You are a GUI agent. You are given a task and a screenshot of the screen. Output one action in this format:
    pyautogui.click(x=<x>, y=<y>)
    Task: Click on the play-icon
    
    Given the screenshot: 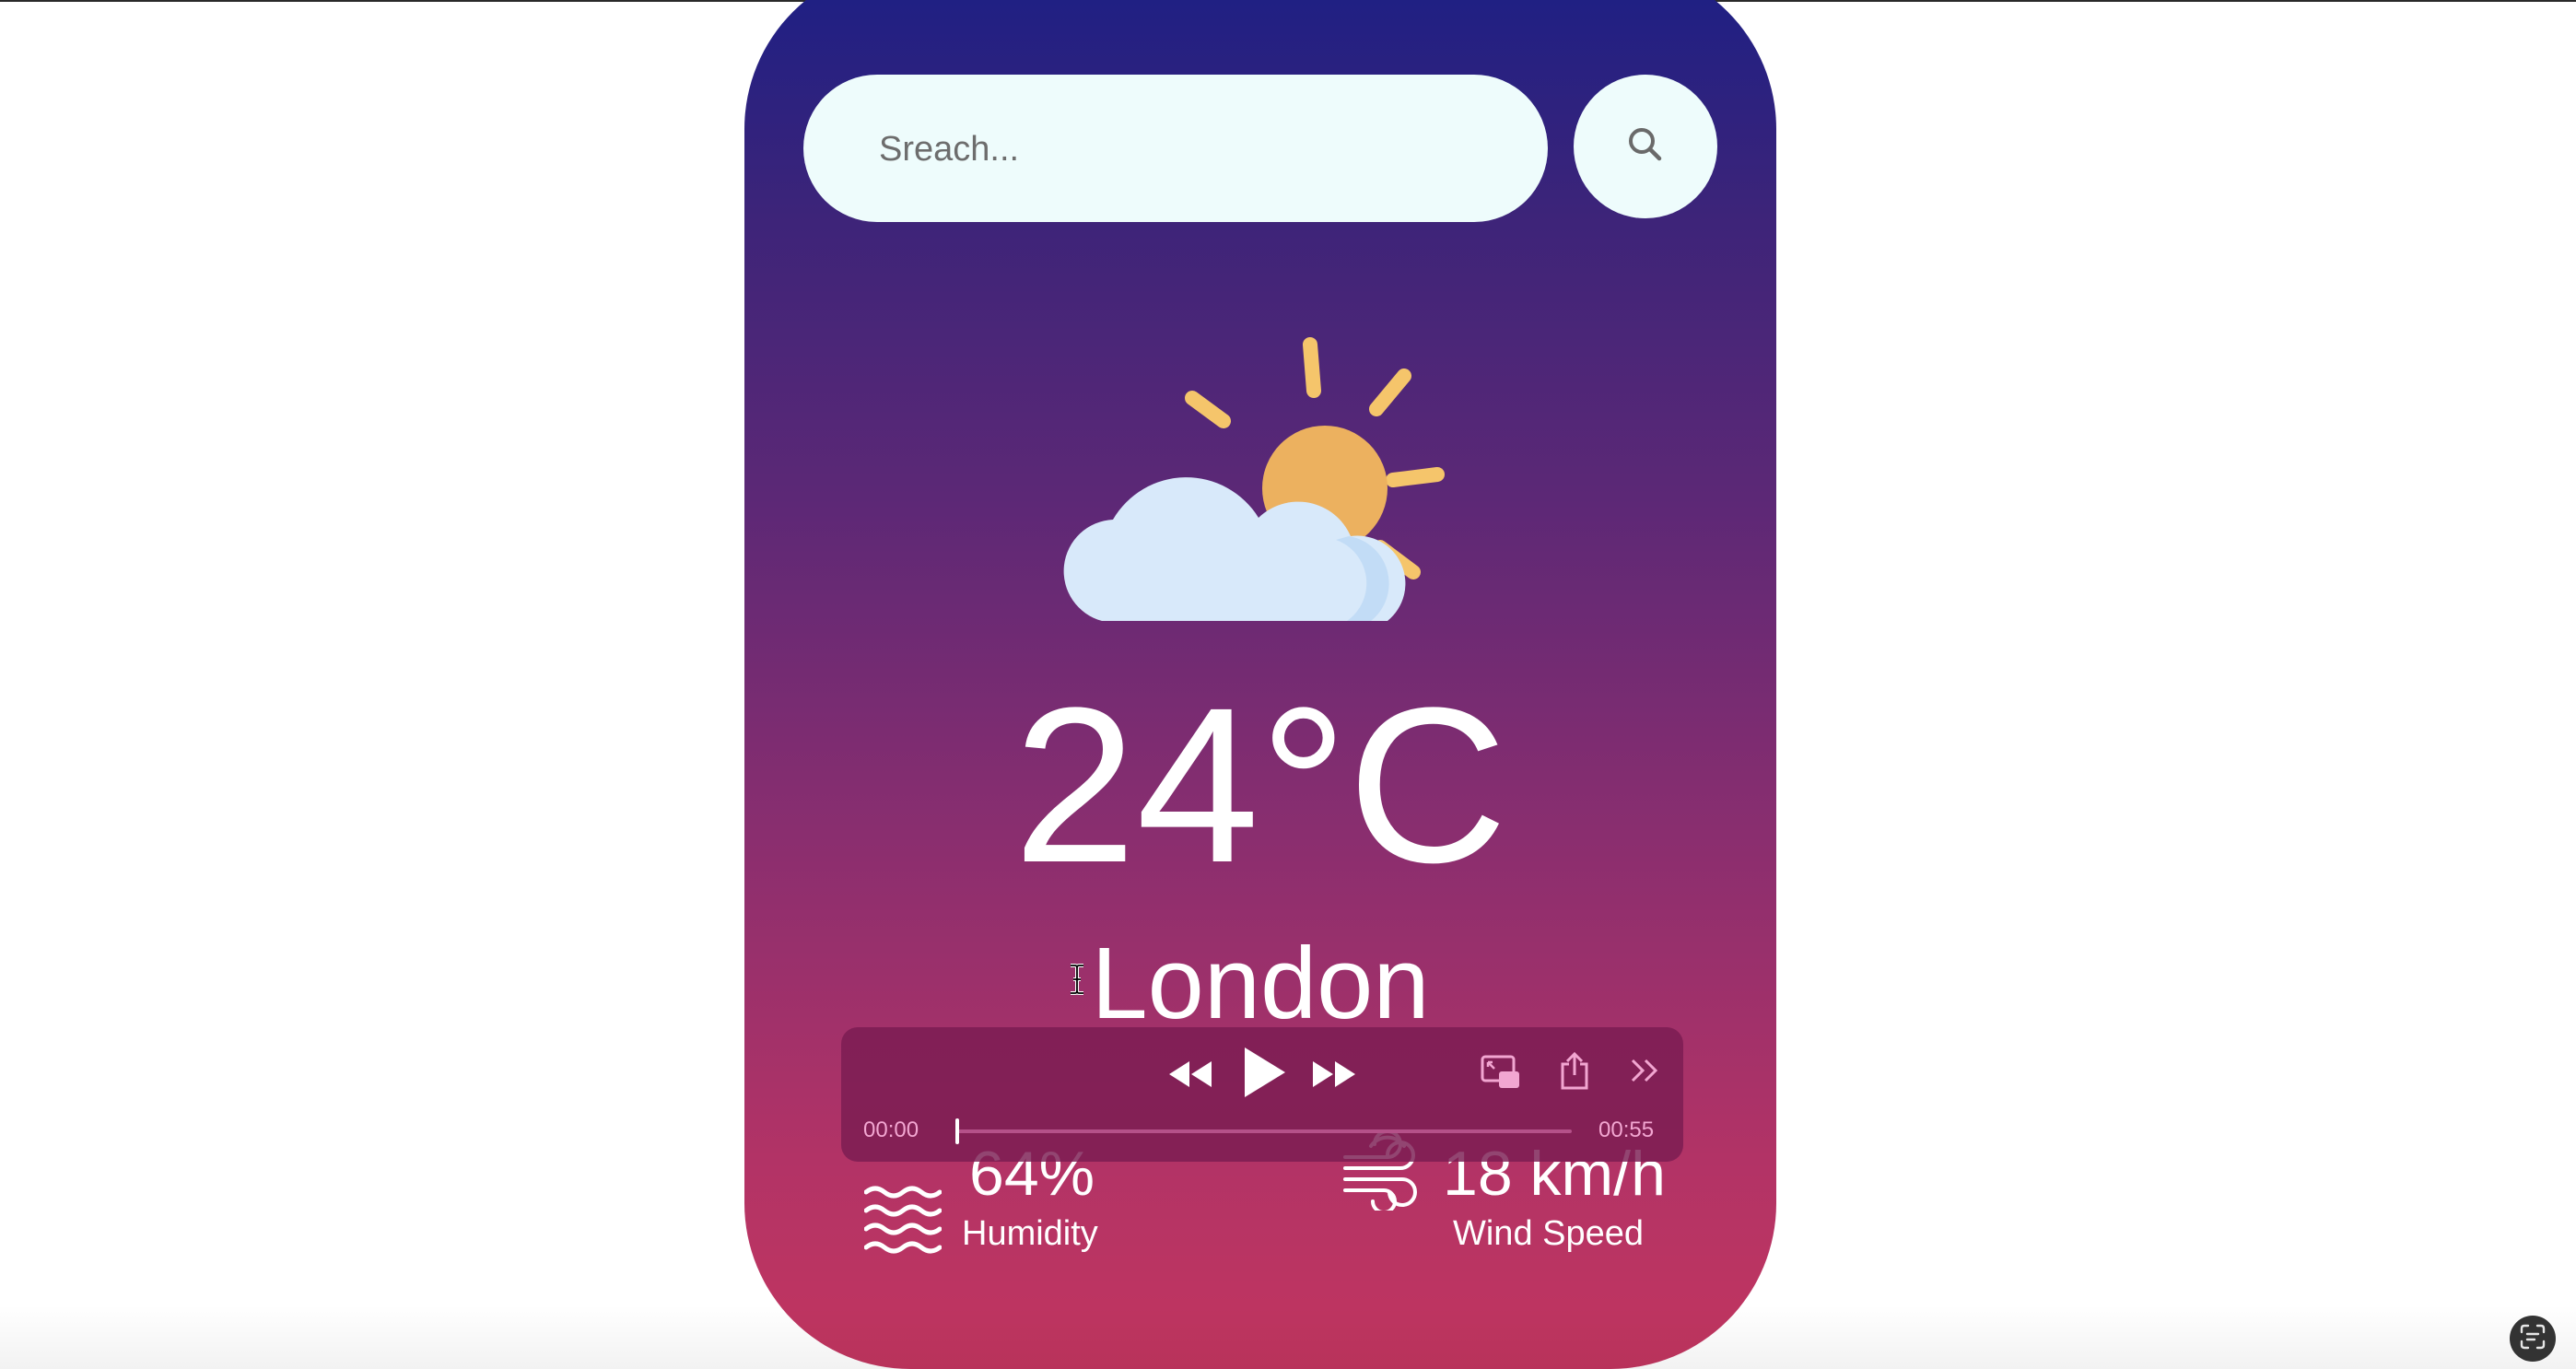 What is the action you would take?
    pyautogui.click(x=1264, y=1072)
    